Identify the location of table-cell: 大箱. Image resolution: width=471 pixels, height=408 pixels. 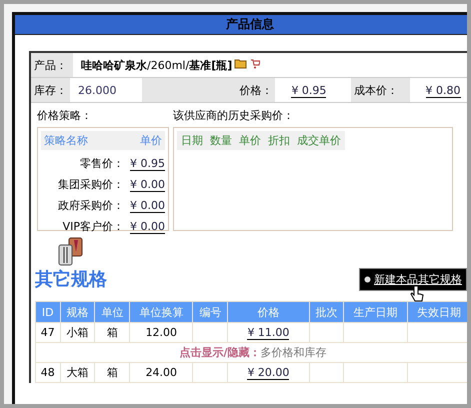
(77, 372).